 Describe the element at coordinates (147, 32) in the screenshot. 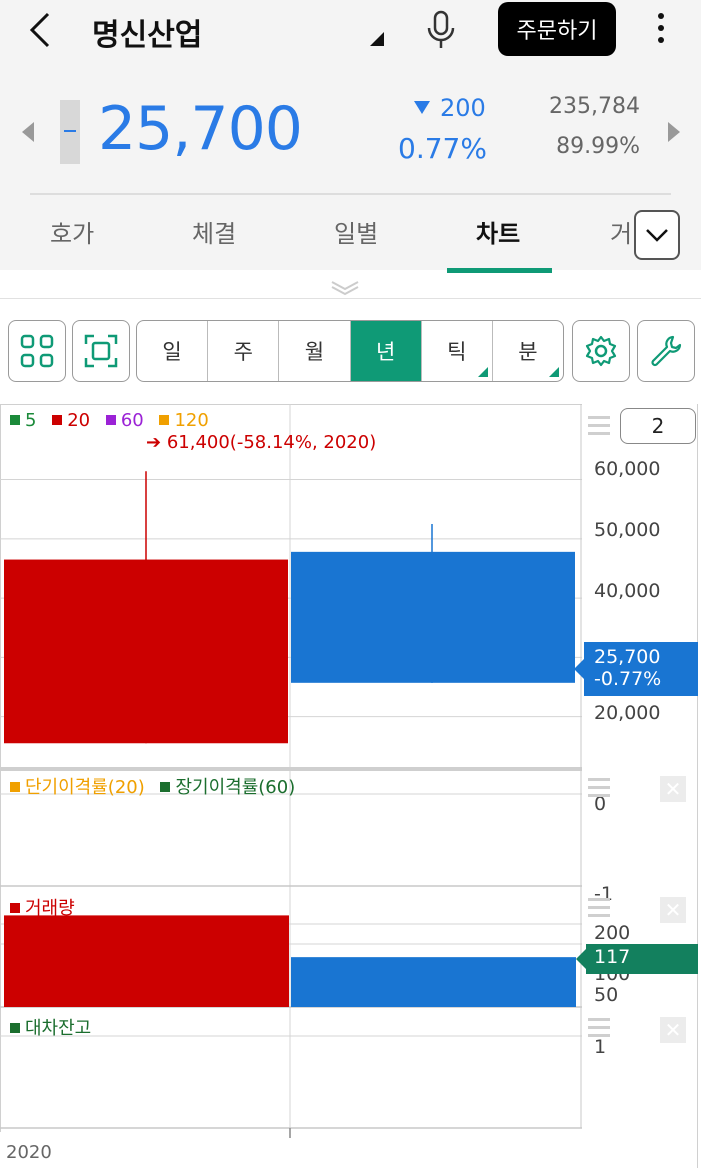

I see `stock-title: 명신산업` at that location.